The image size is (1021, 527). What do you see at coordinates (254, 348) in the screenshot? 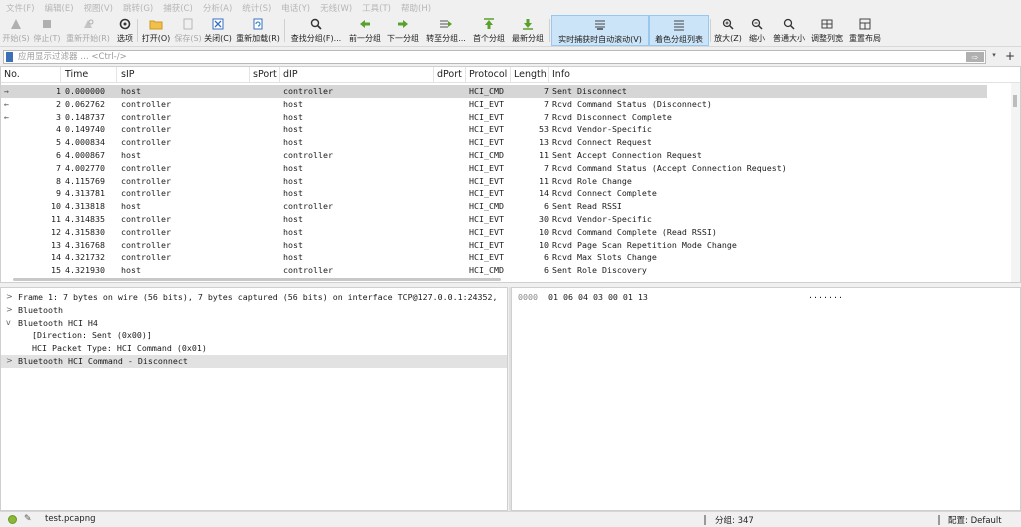
I see `detail-tree-item: HCI Packet Type: HCI Command (0x01)` at bounding box center [254, 348].